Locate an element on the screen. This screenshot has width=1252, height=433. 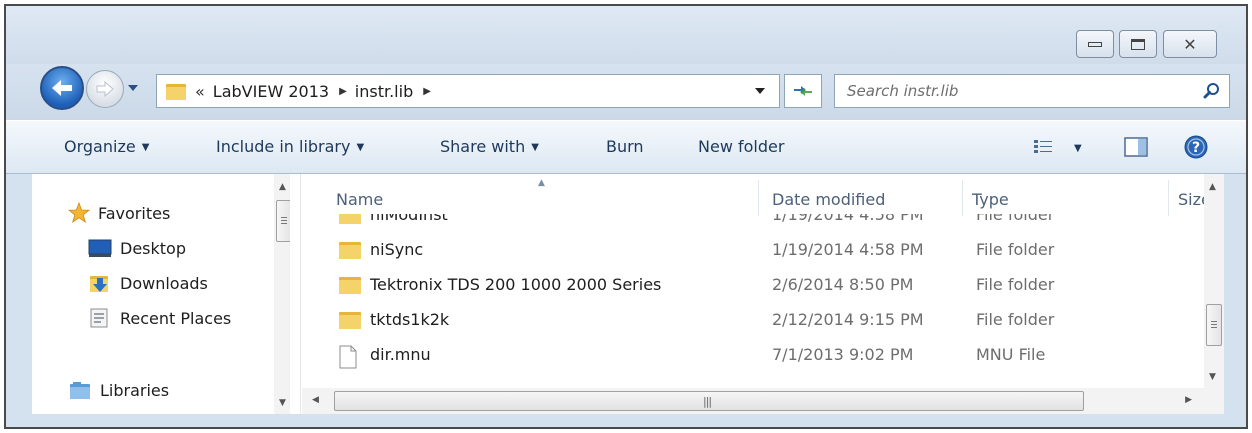
breadcrumb-labview-2013: LabVIEW 2013 is located at coordinates (271, 91).